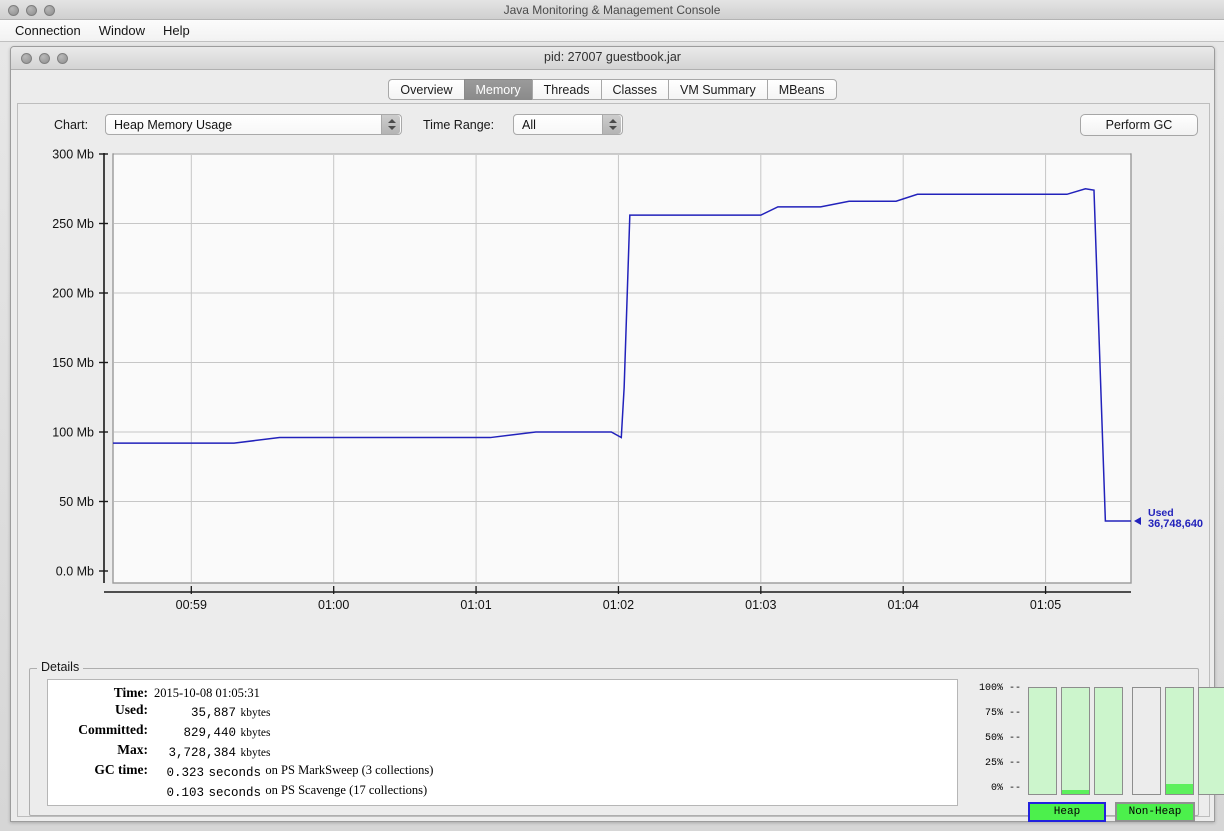 This screenshot has height=831, width=1224. I want to click on inner-window-title: pid: 27007 guestbook.jar, so click(612, 57).